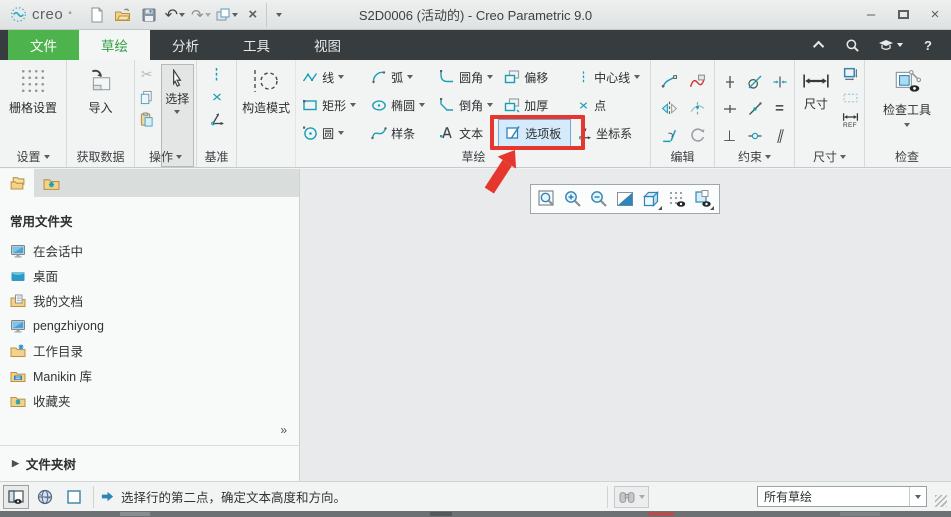 Image resolution: width=951 pixels, height=517 pixels. I want to click on nav-item-in-session: 在会话中, so click(149, 250).